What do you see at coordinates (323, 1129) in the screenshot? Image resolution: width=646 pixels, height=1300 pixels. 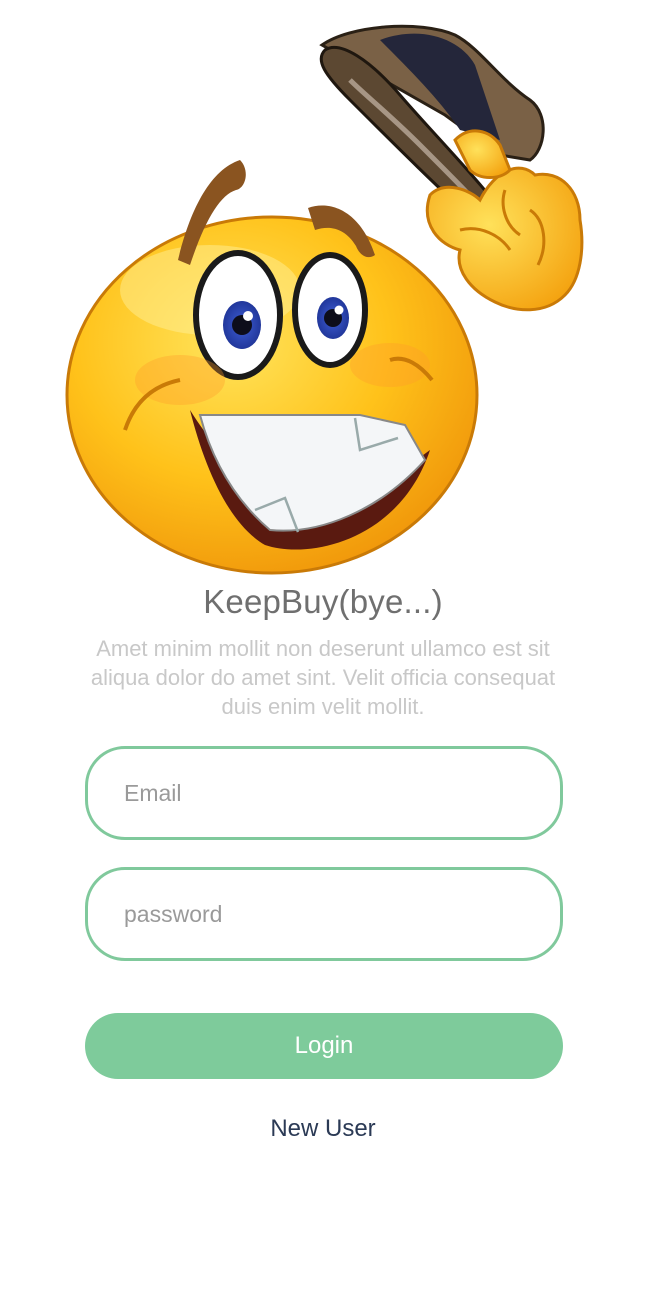 I see `new-user-link: New User` at bounding box center [323, 1129].